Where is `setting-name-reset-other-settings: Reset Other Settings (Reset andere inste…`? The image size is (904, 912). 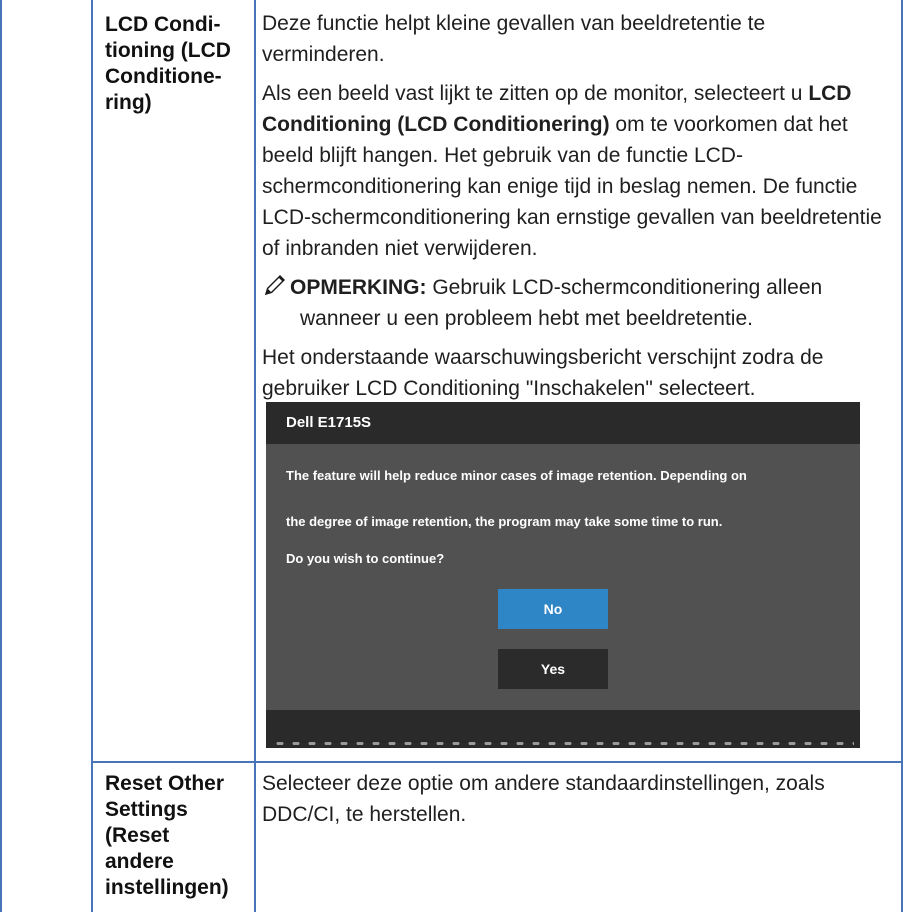 setting-name-reset-other-settings: Reset Other Settings (Reset andere inste… is located at coordinates (167, 835).